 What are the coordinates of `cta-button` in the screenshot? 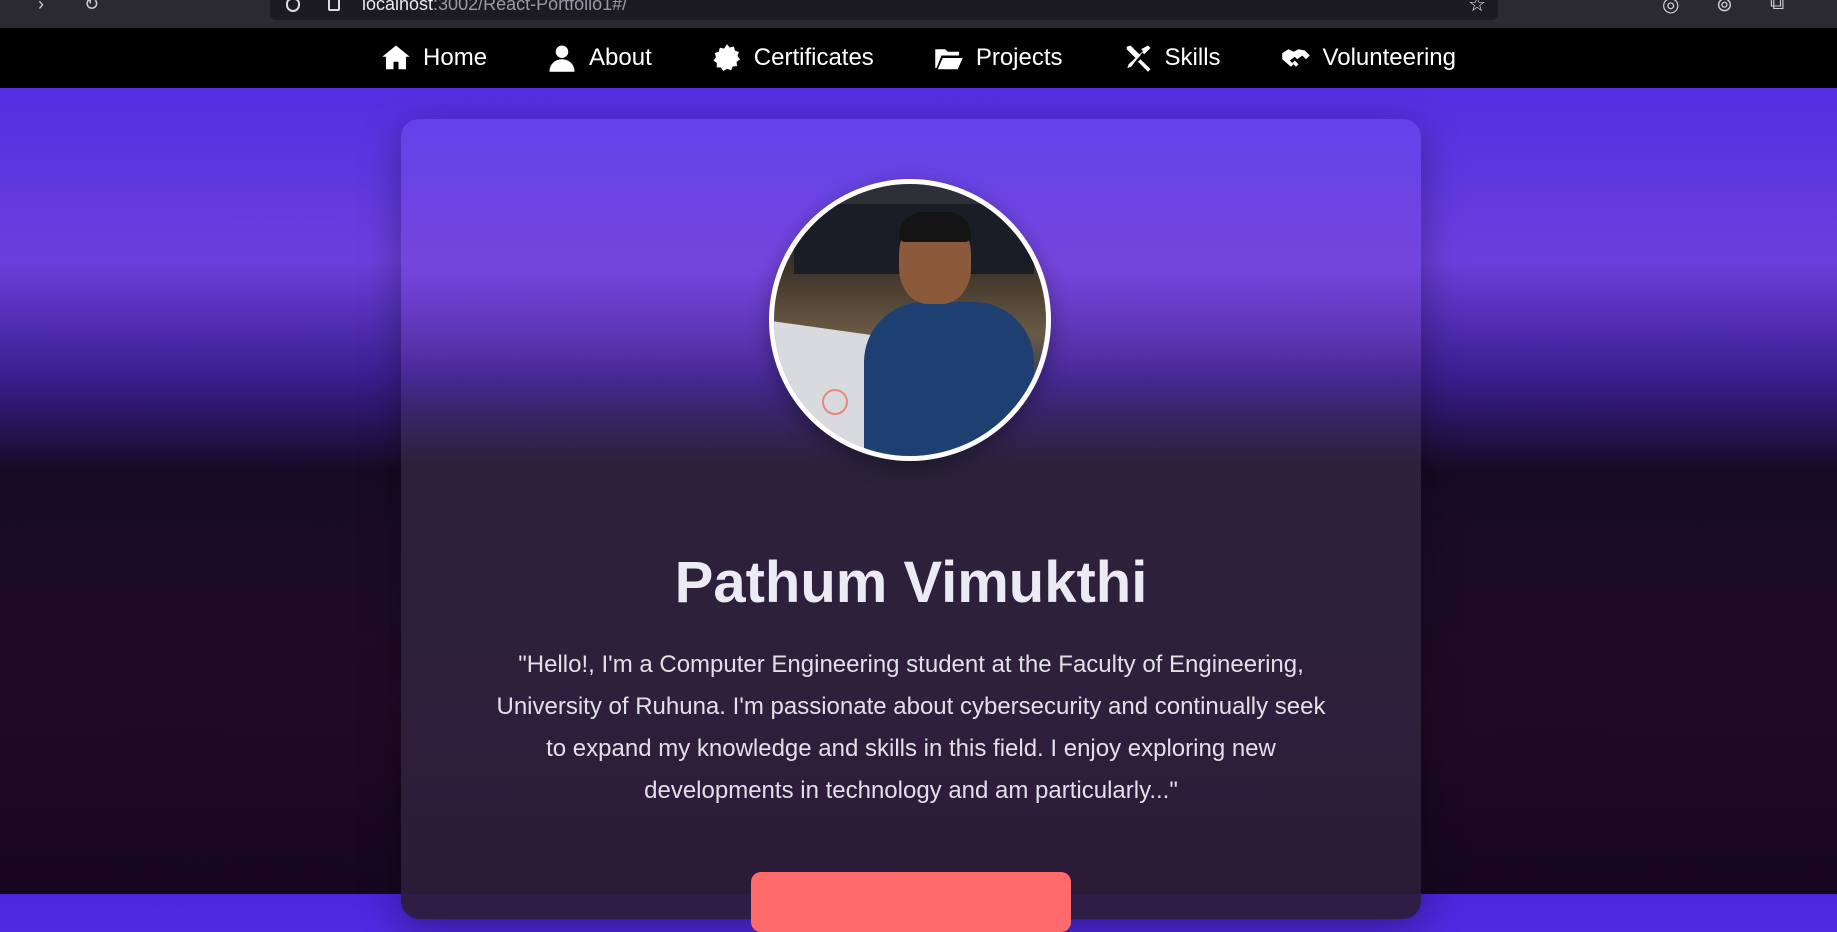 It's located at (911, 902).